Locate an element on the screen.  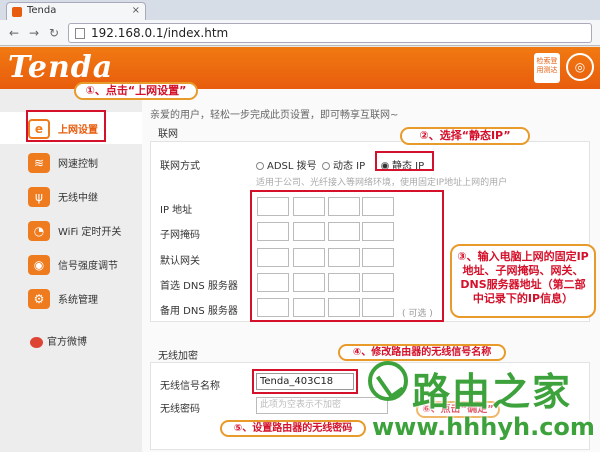
callout-step2: ②、选择“静态IP” is located at coordinates (465, 136).